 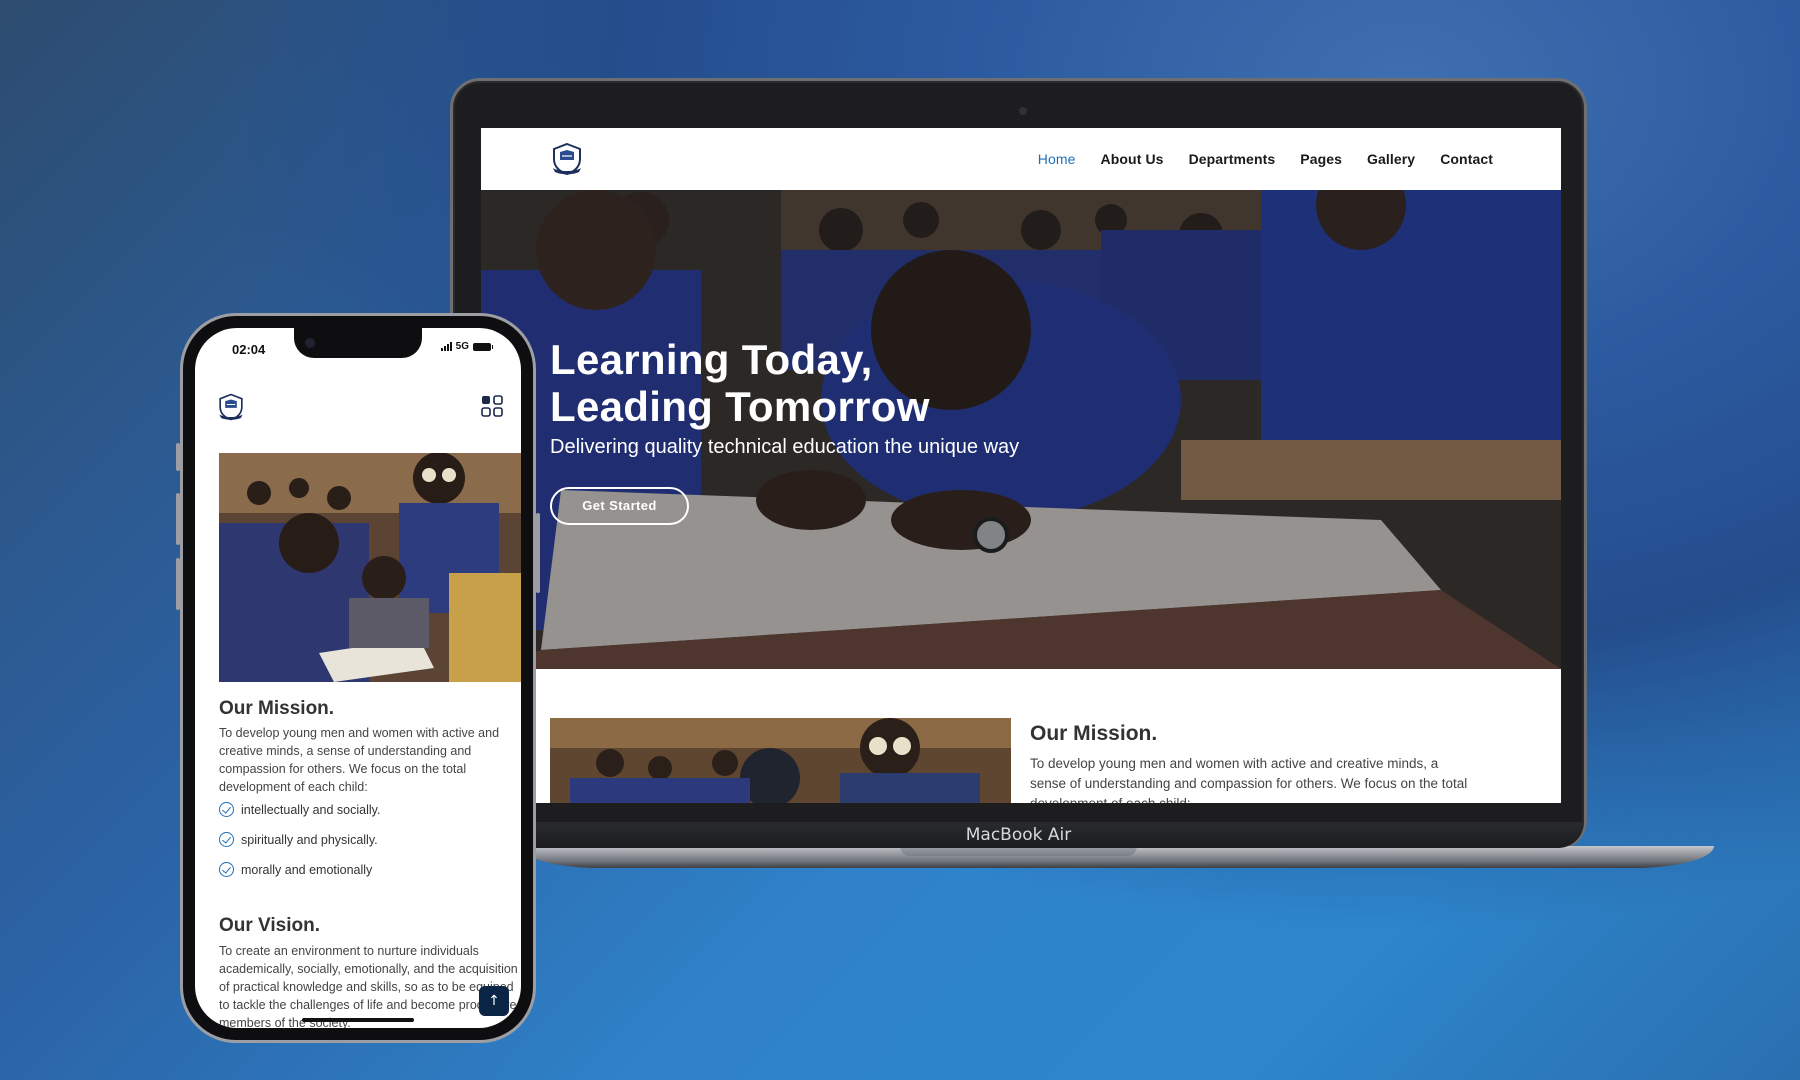 I want to click on nav-gallery: Gallery, so click(x=1391, y=159).